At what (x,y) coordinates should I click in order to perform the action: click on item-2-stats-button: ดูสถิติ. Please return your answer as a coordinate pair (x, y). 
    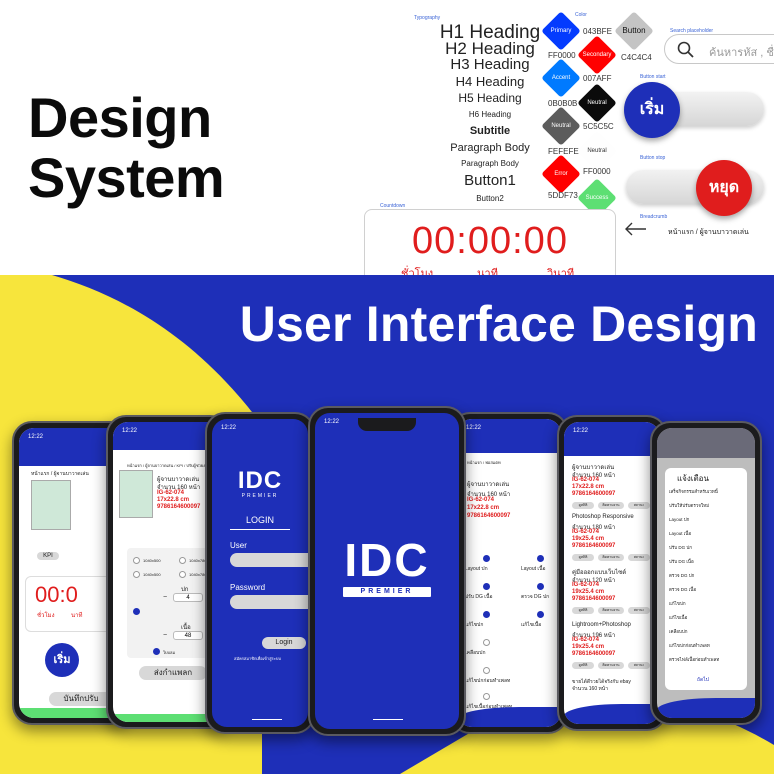
    Looking at the image, I should click on (583, 557).